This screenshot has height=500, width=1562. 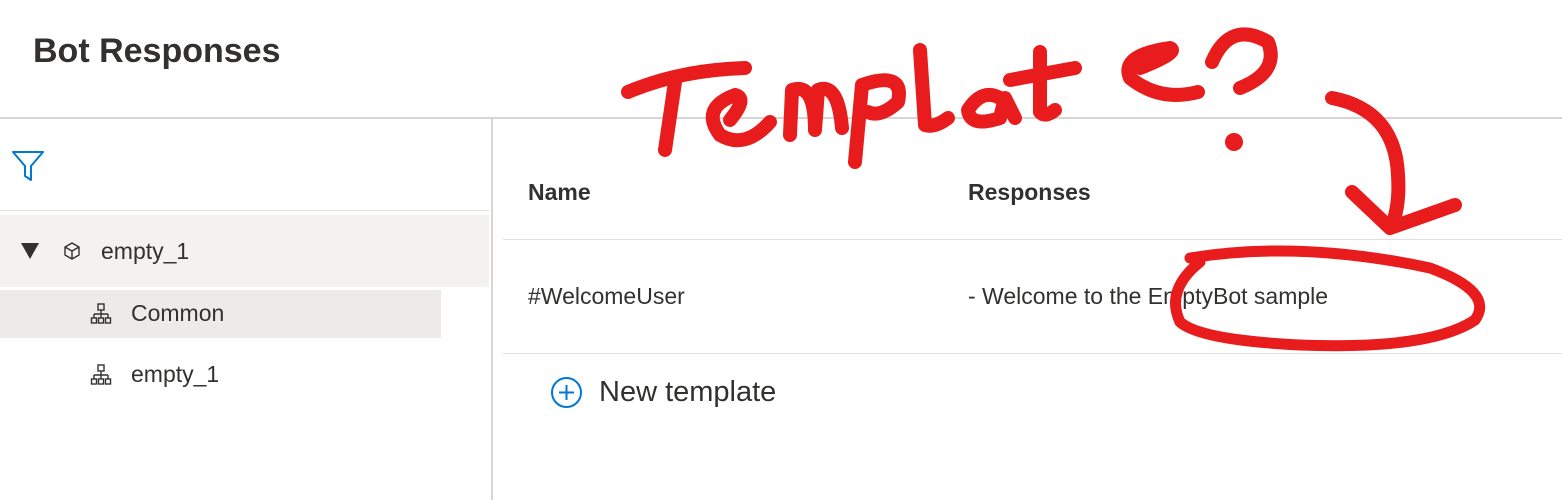 I want to click on column-header-name: Name, so click(x=559, y=192).